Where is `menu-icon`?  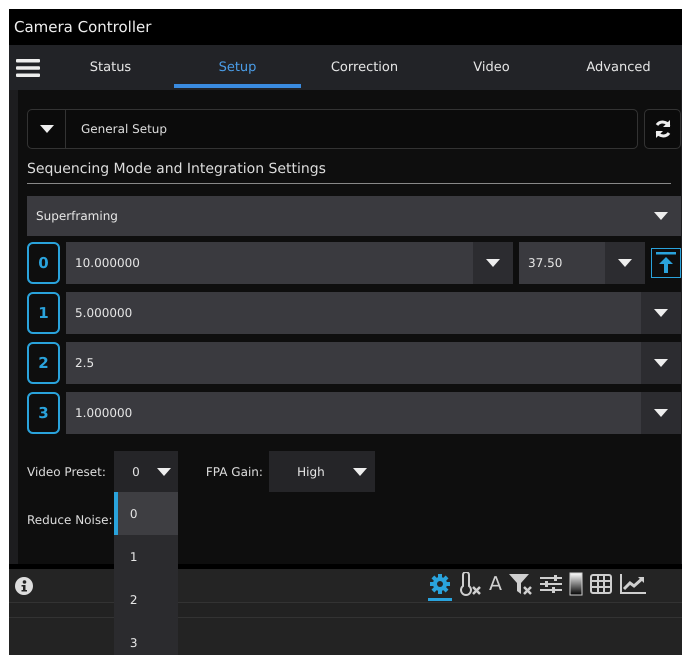
menu-icon is located at coordinates (28, 68).